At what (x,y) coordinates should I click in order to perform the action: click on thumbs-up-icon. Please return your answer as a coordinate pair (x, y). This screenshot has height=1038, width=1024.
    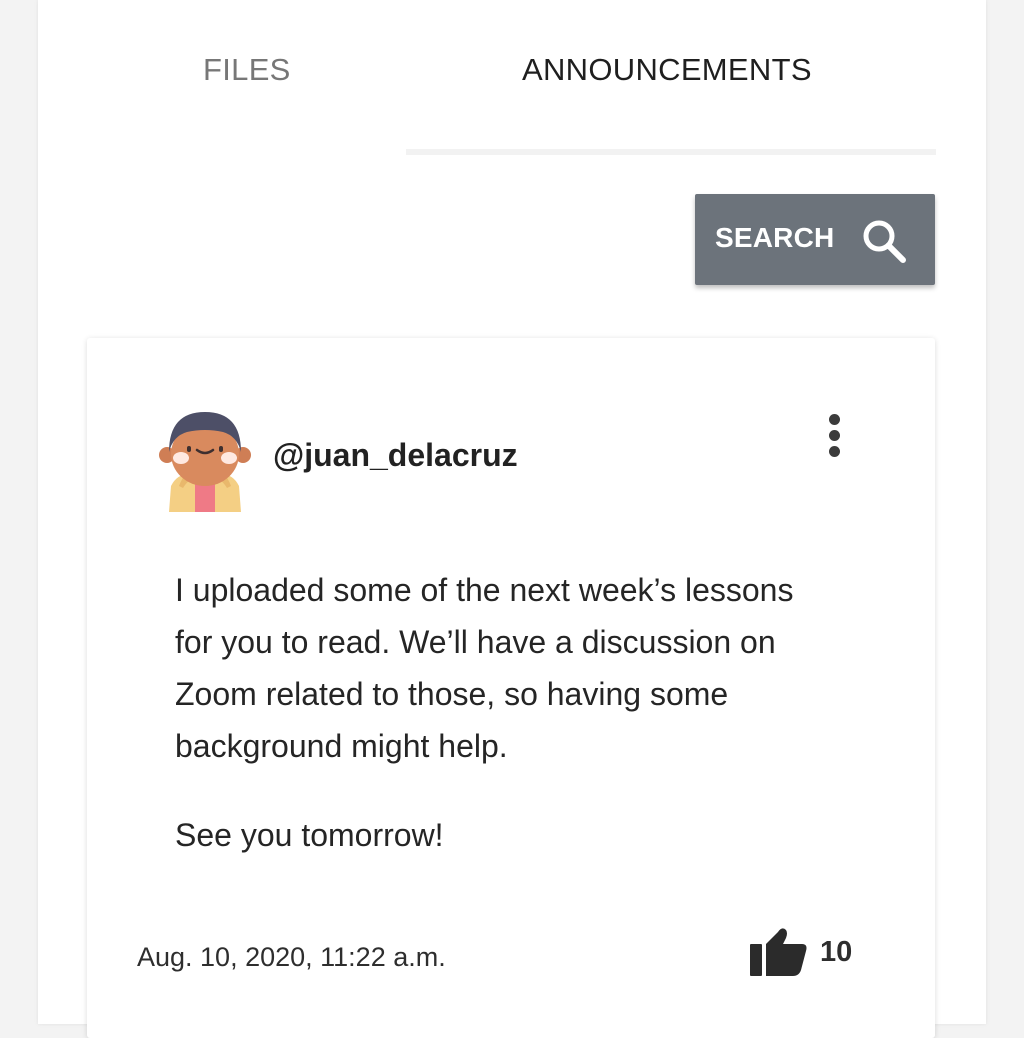
    Looking at the image, I should click on (779, 951).